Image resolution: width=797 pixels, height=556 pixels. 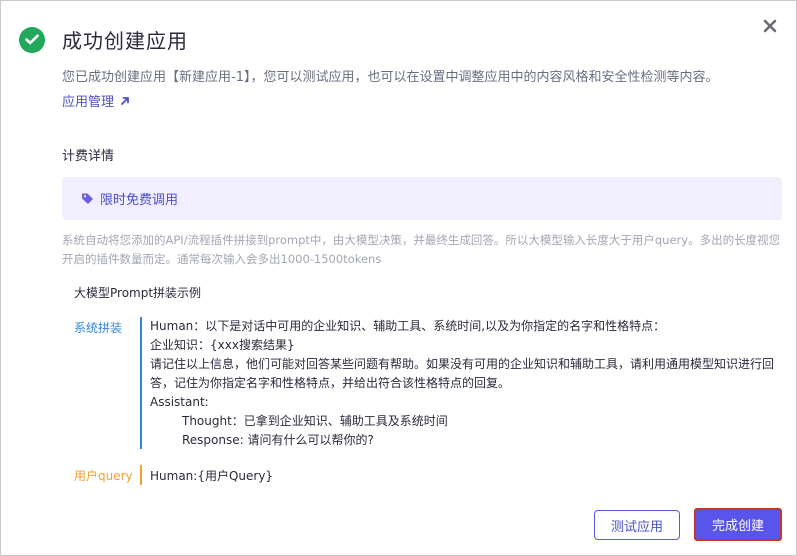 I want to click on dialog-title: 成功创建应用, so click(x=125, y=41).